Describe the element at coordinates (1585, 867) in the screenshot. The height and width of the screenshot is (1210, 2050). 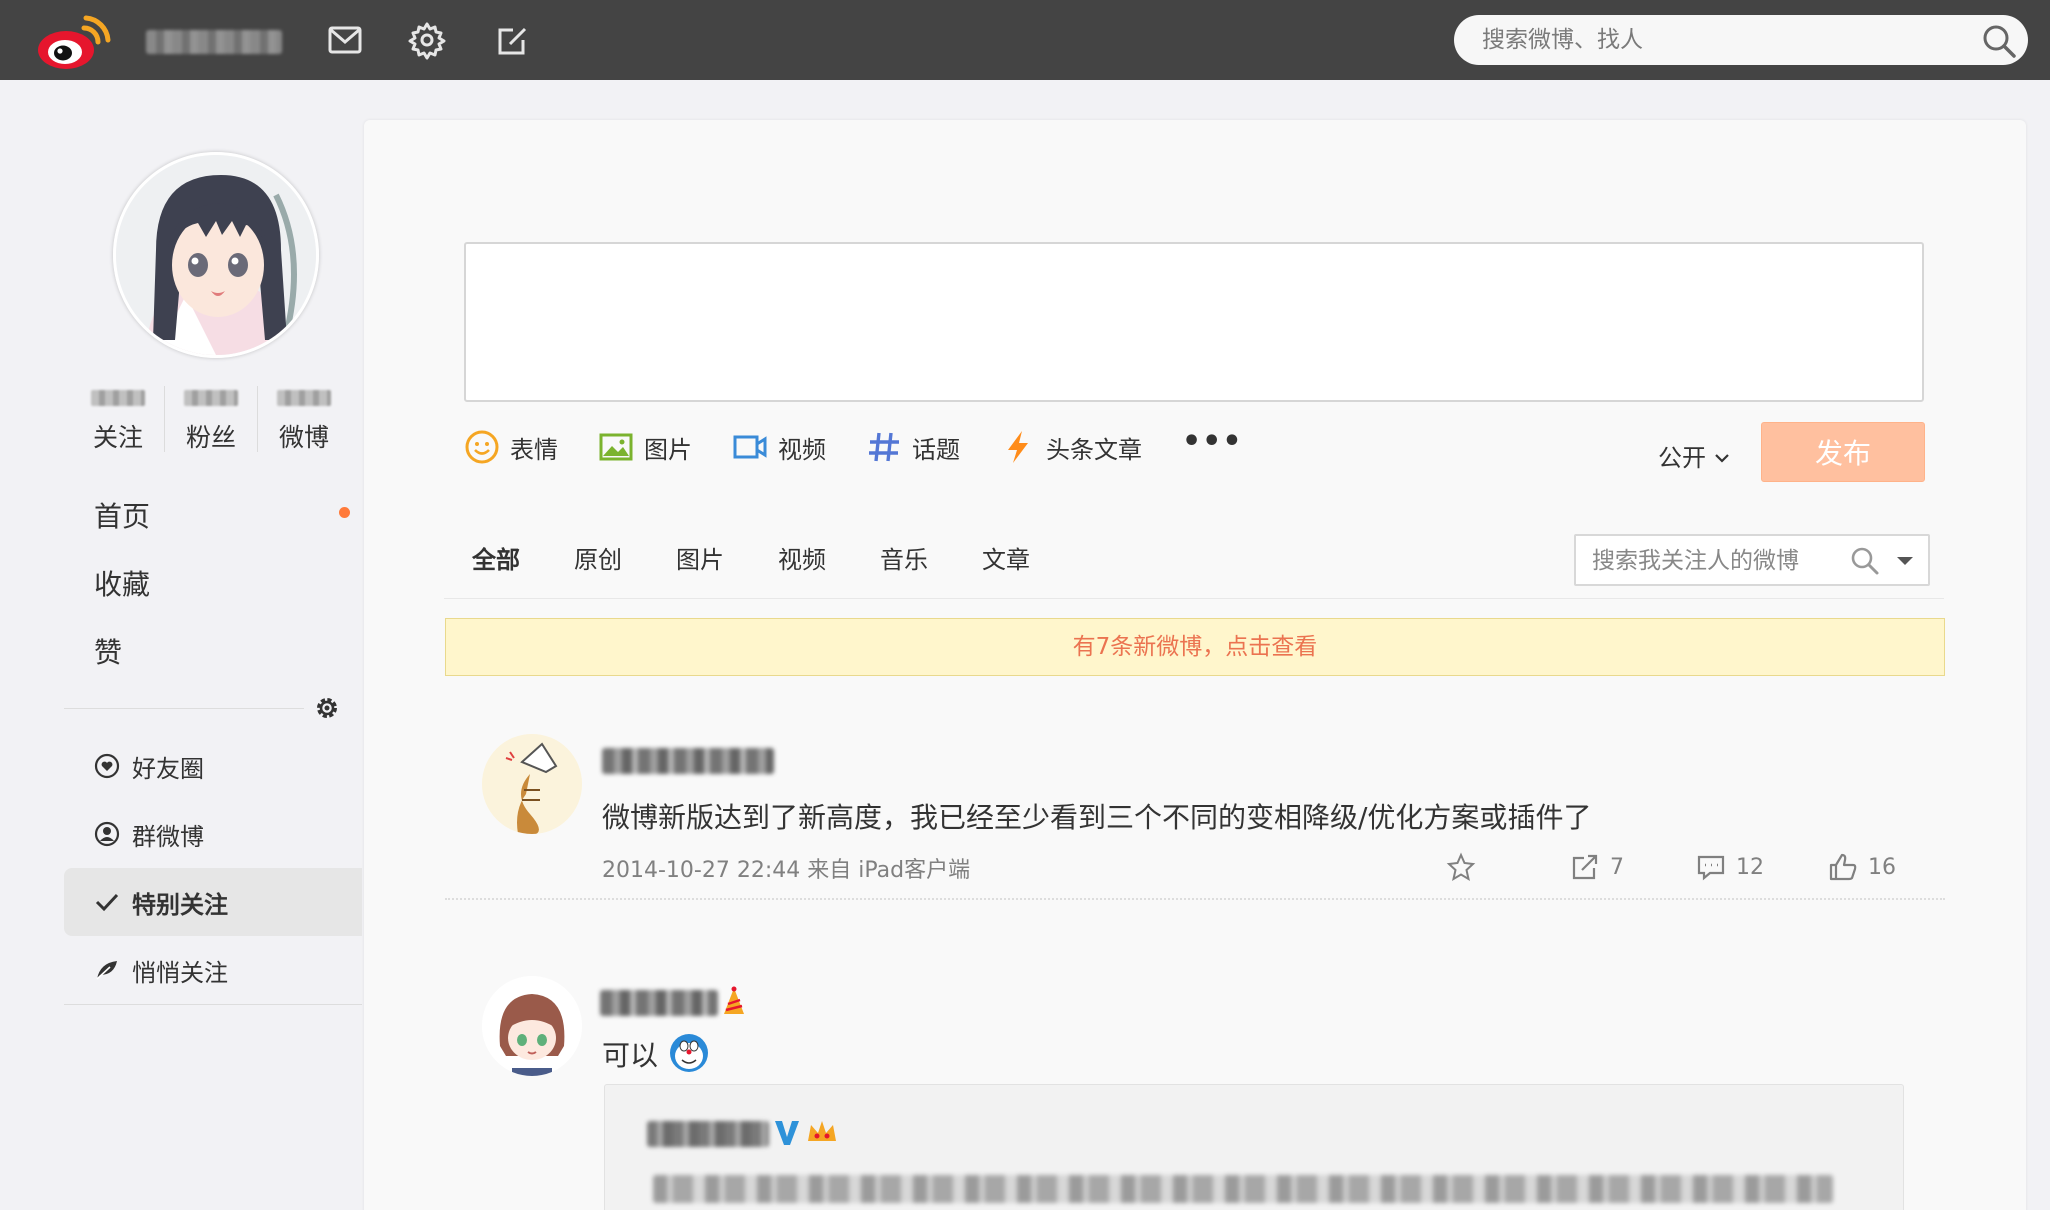
I see `share-icon` at that location.